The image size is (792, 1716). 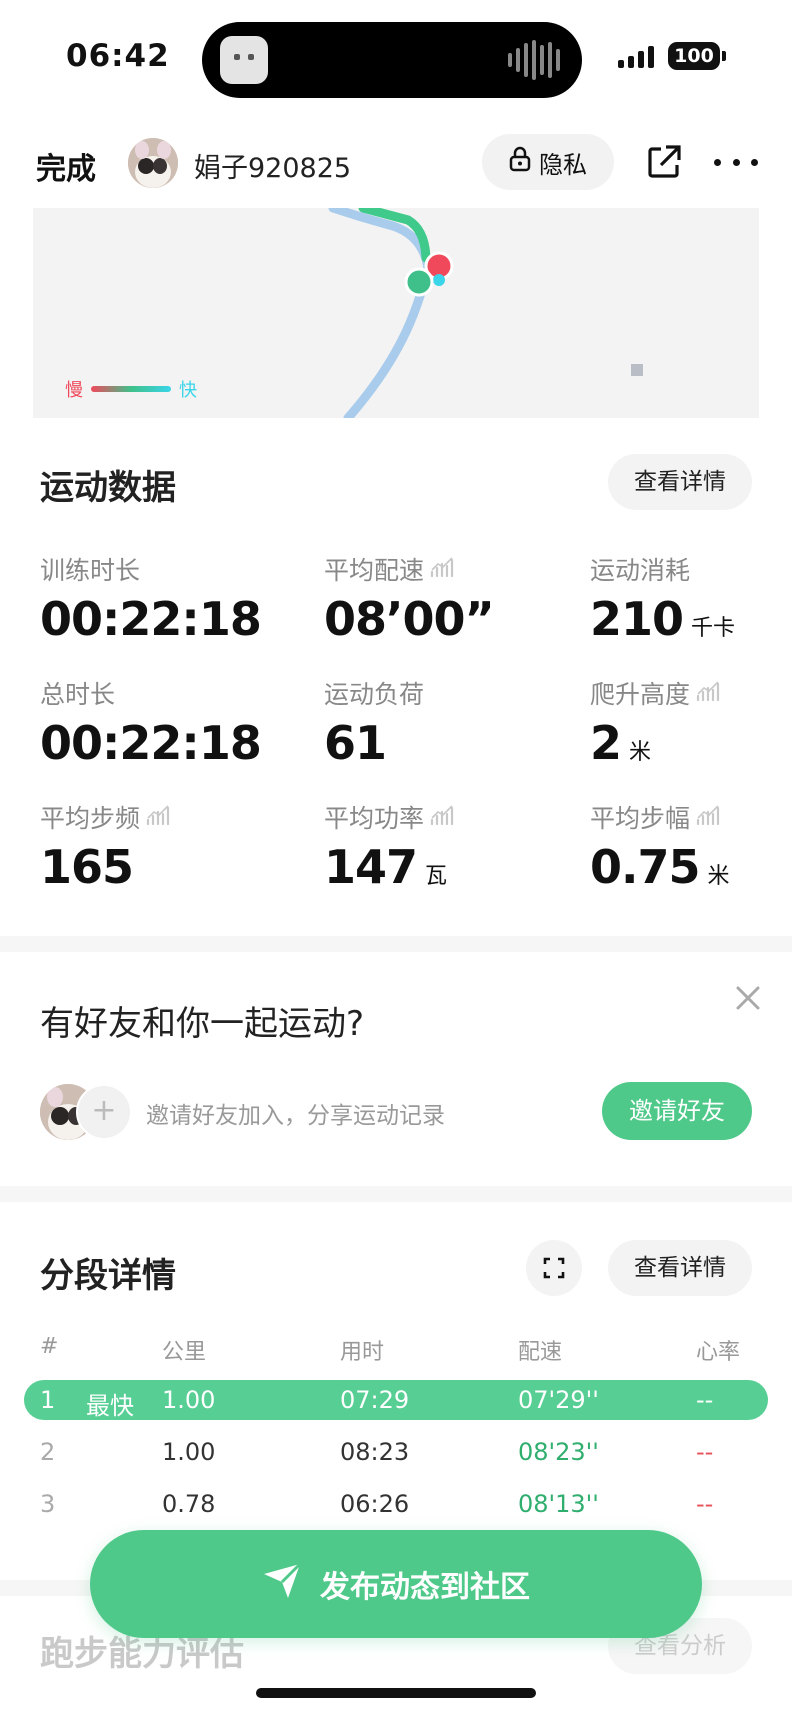 I want to click on metric-item: 总时长 00:22:18, so click(x=160, y=724).